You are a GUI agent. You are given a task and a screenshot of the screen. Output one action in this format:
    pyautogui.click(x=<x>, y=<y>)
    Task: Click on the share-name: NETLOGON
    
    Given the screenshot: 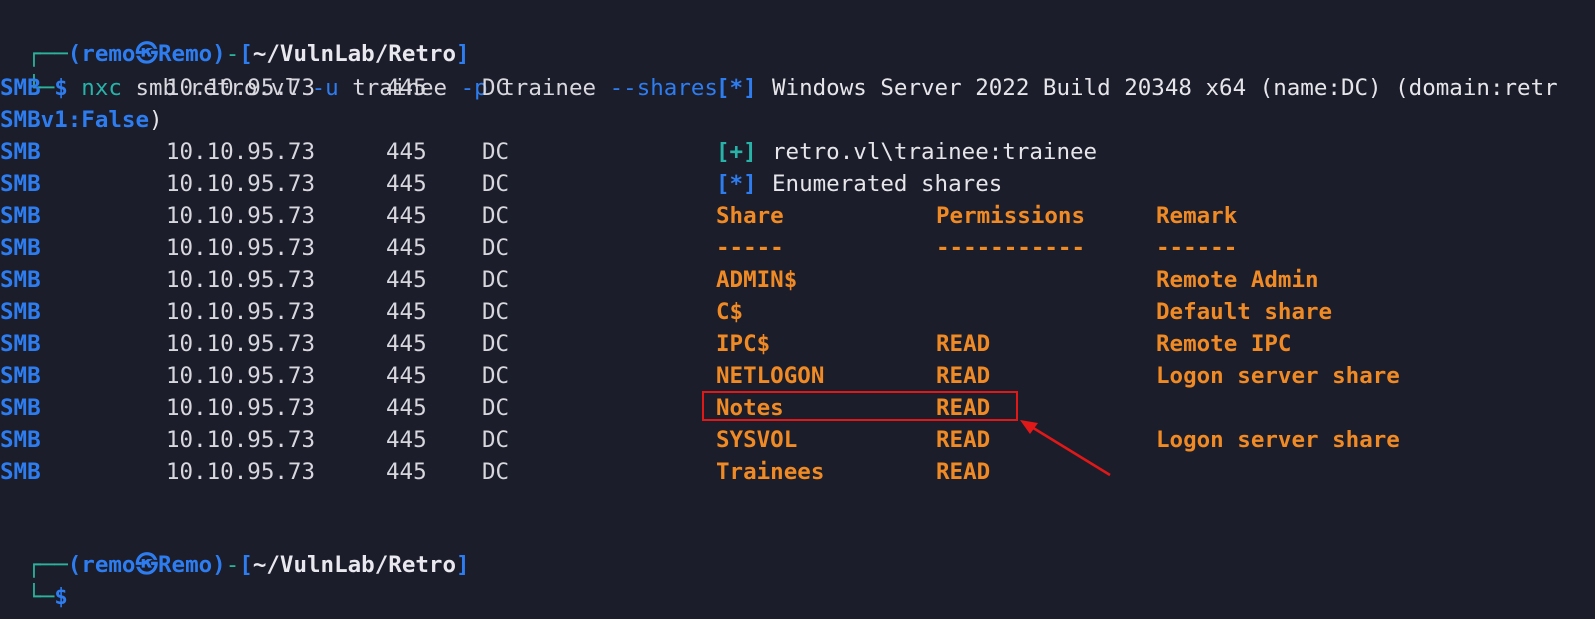 What is the action you would take?
    pyautogui.click(x=770, y=376)
    